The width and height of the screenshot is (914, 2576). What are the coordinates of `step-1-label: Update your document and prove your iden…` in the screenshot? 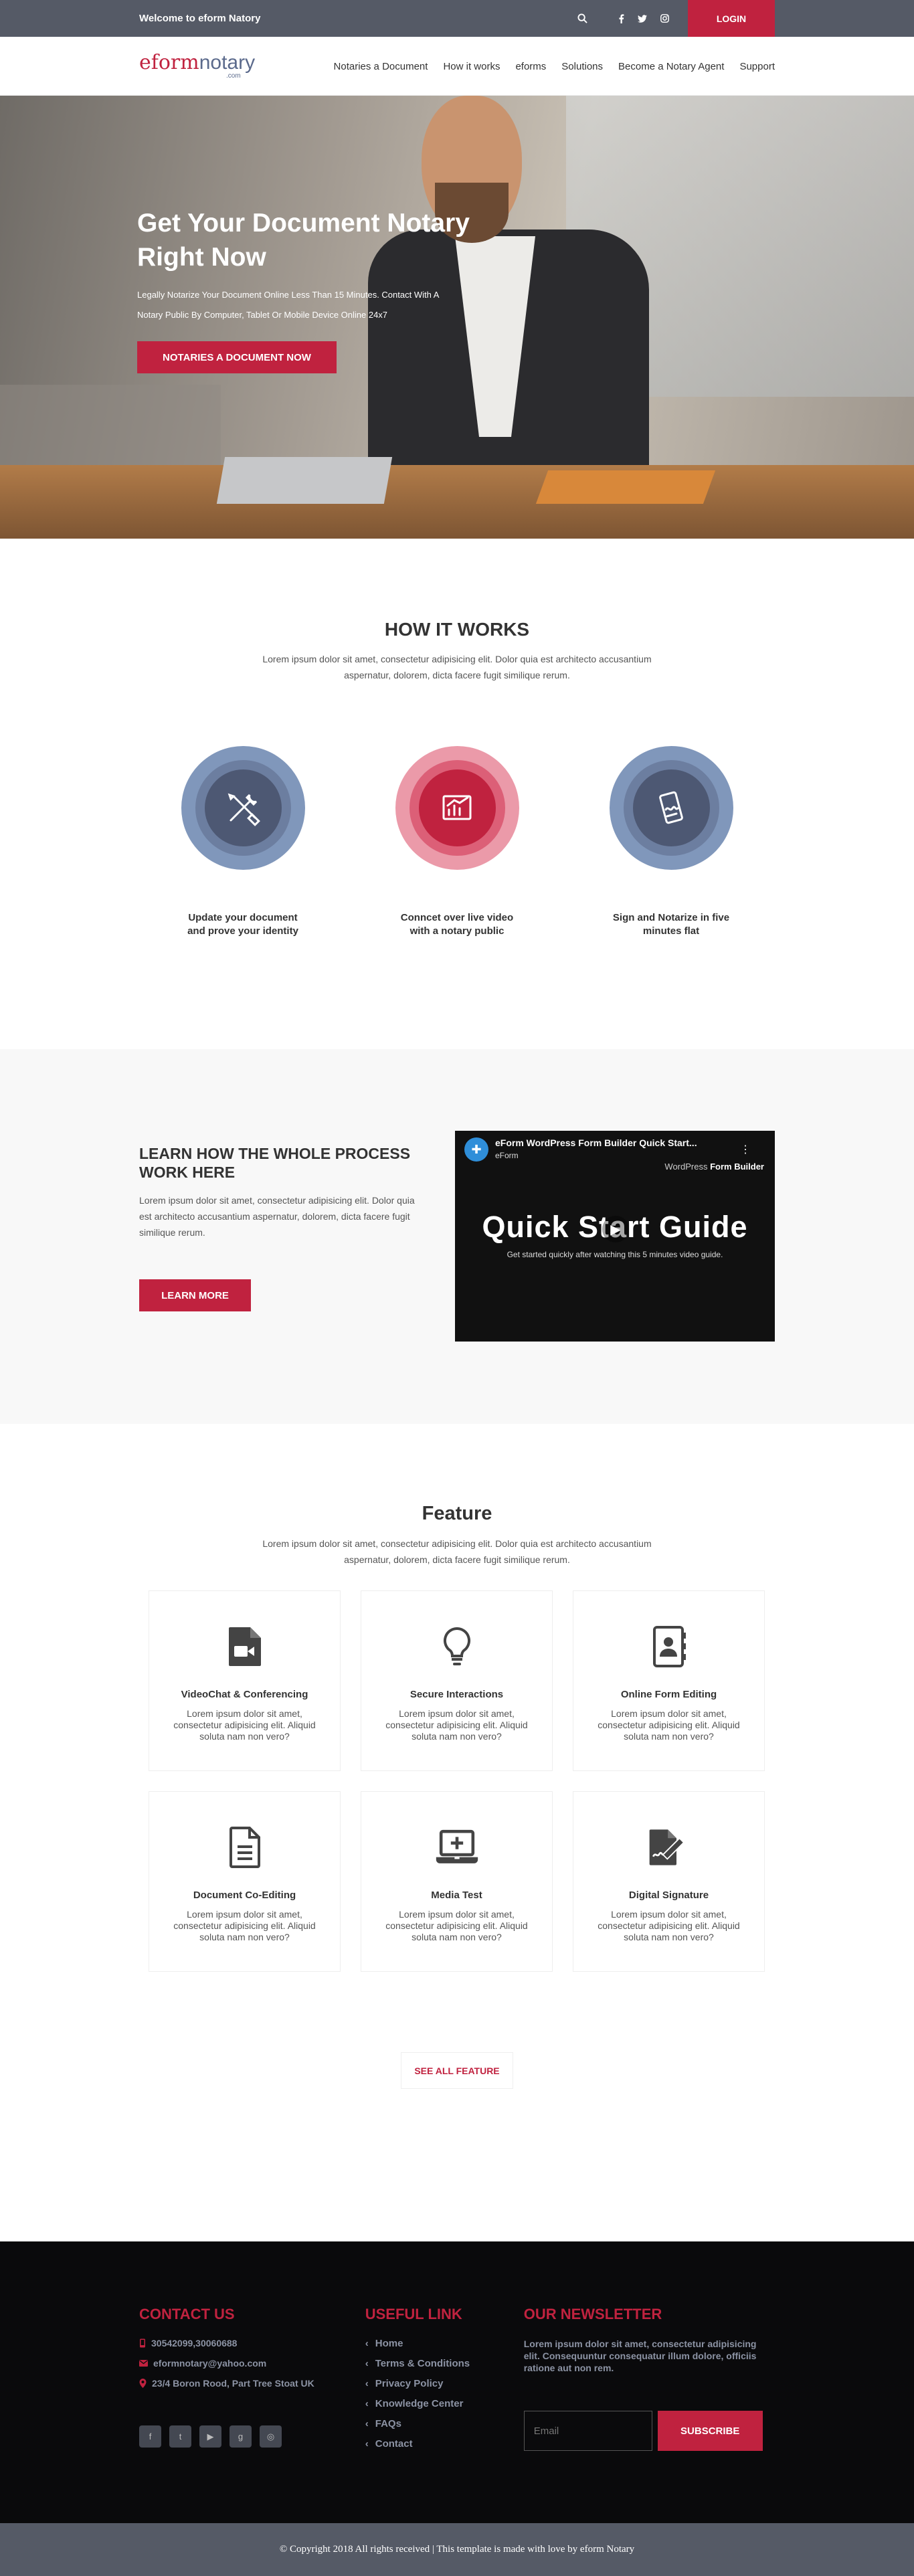 It's located at (243, 924).